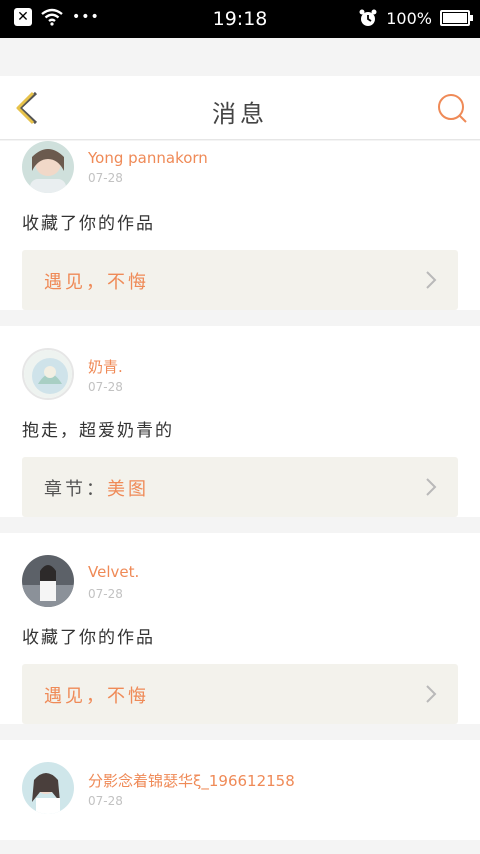 This screenshot has height=854, width=480. I want to click on status-right: 100%, so click(415, 18).